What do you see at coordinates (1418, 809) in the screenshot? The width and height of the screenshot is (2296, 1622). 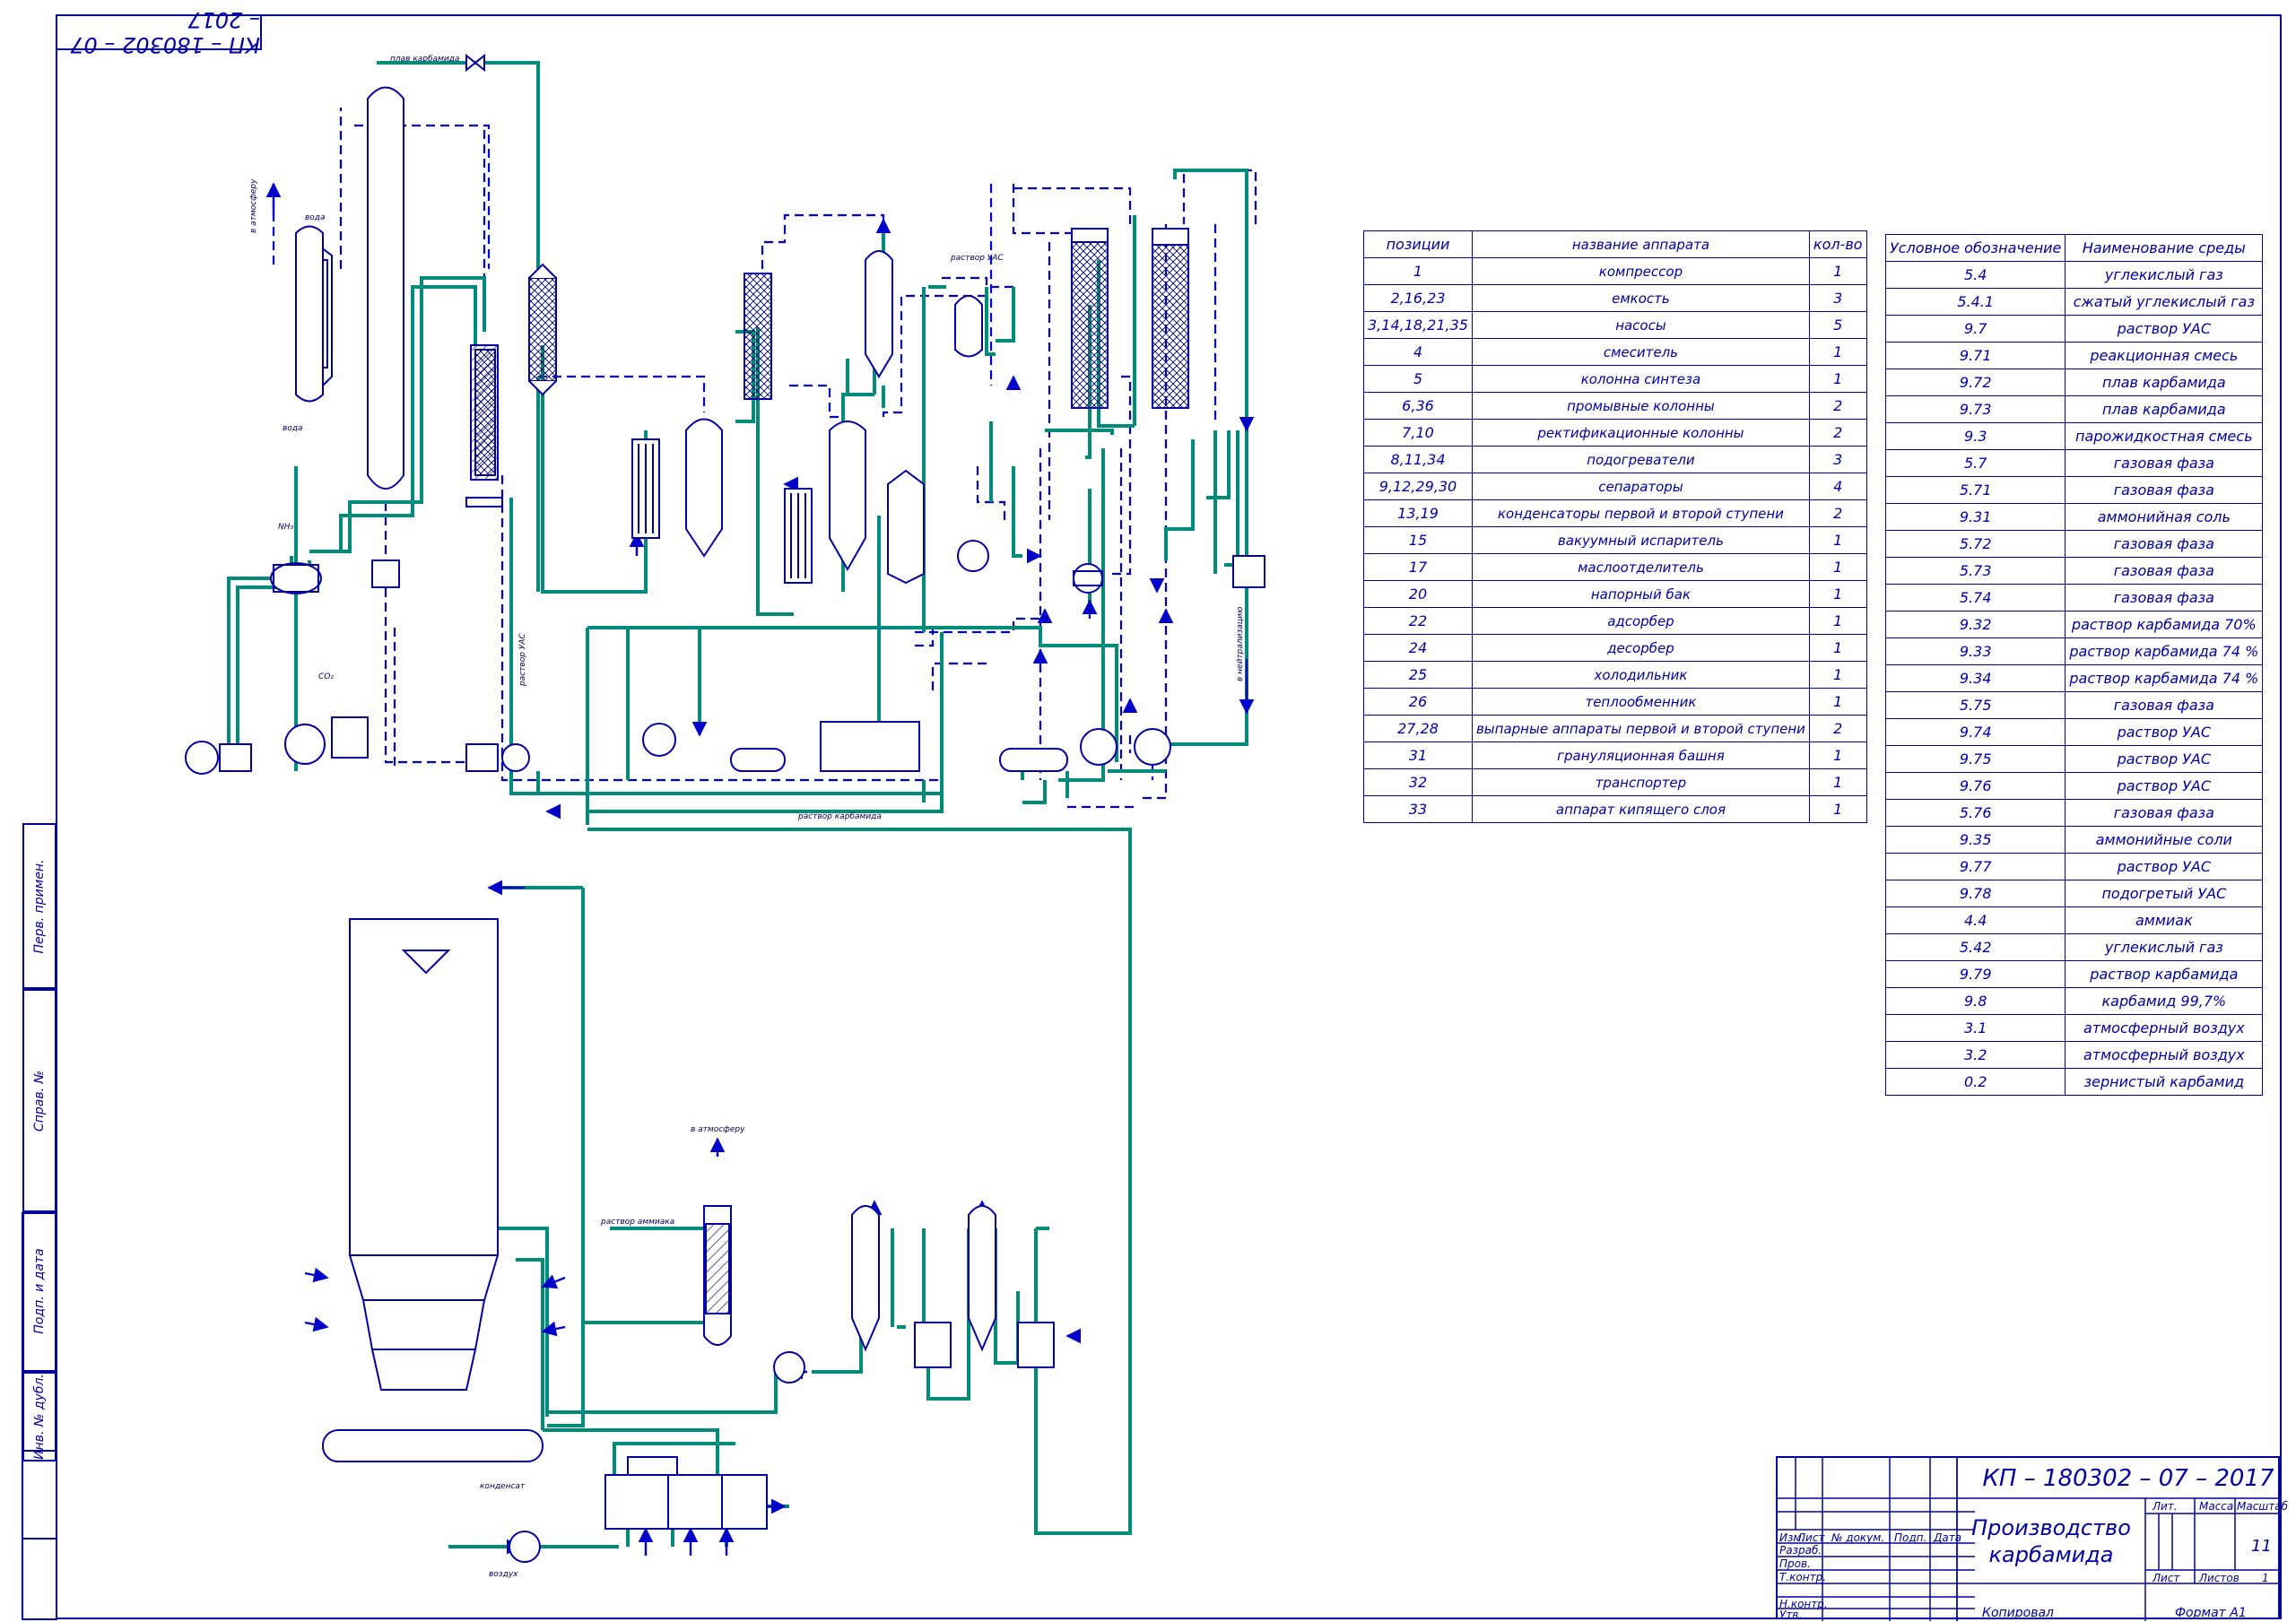 I see `position-cell: 33` at bounding box center [1418, 809].